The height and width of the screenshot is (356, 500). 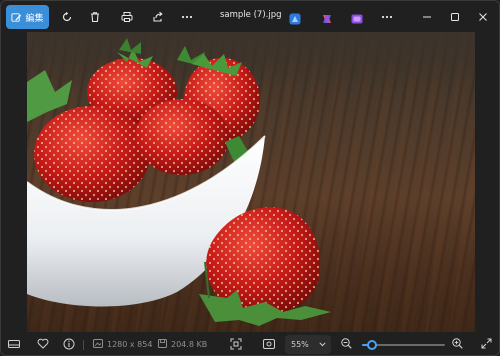 I want to click on trash-icon, so click(x=95, y=17).